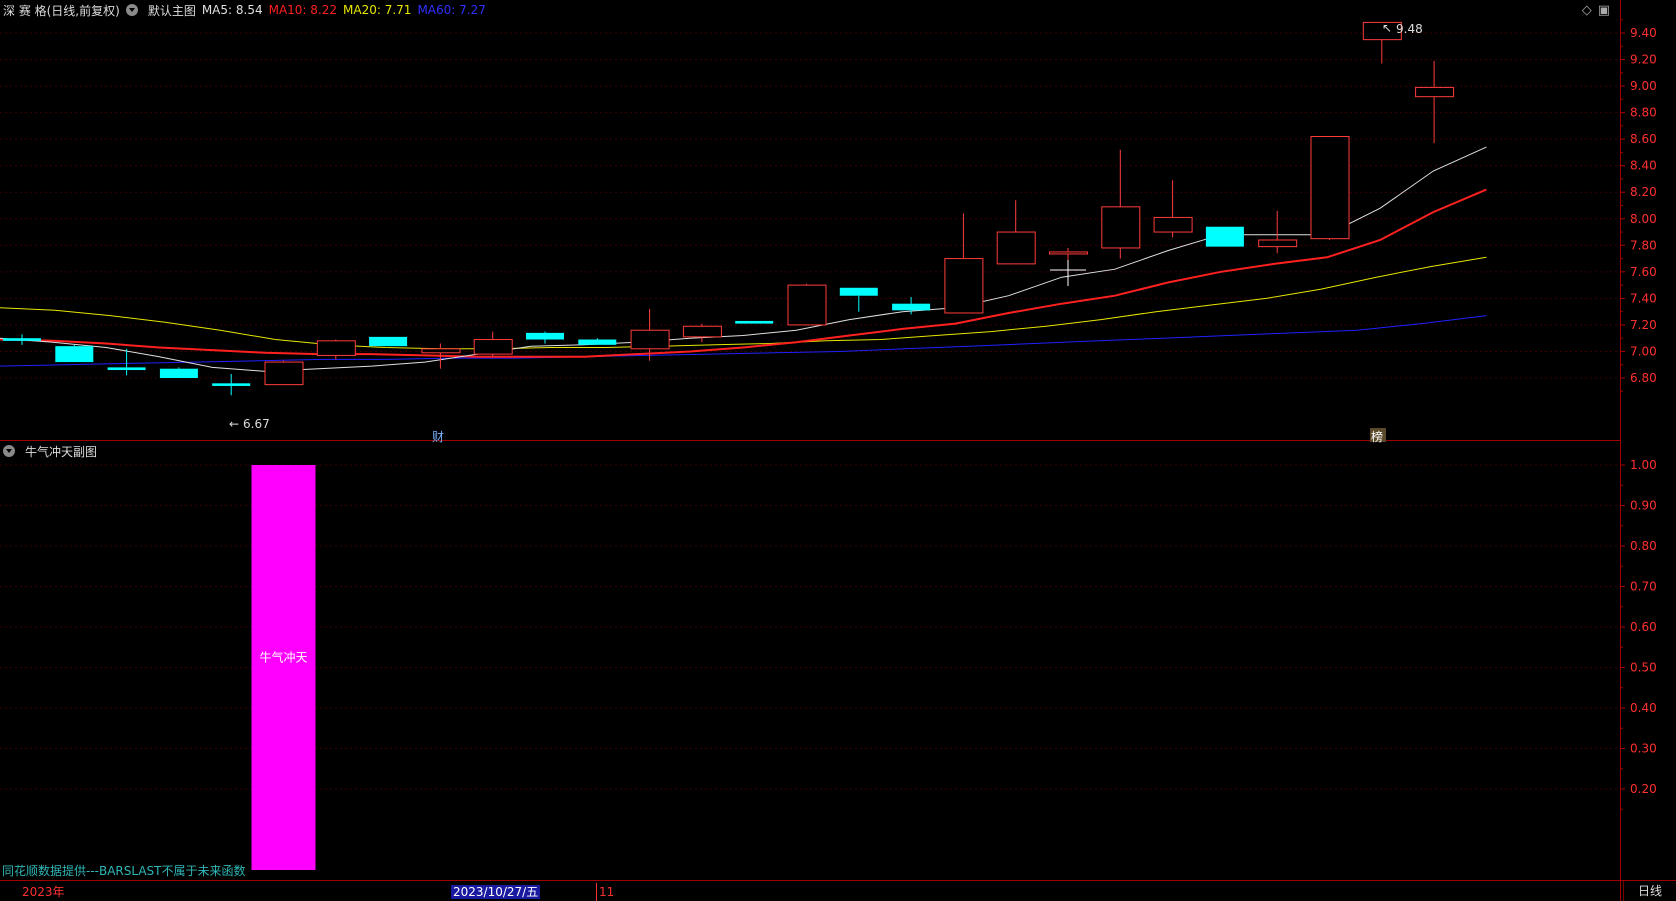 The image size is (1676, 901). Describe the element at coordinates (1643, 506) in the screenshot. I see `sub-axis-label: 0.90` at that location.